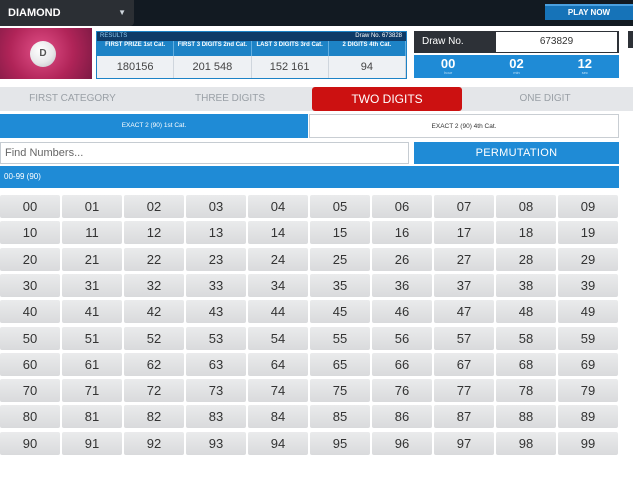 The image size is (633, 479). What do you see at coordinates (216, 364) in the screenshot?
I see `number-cell-63: 63` at bounding box center [216, 364].